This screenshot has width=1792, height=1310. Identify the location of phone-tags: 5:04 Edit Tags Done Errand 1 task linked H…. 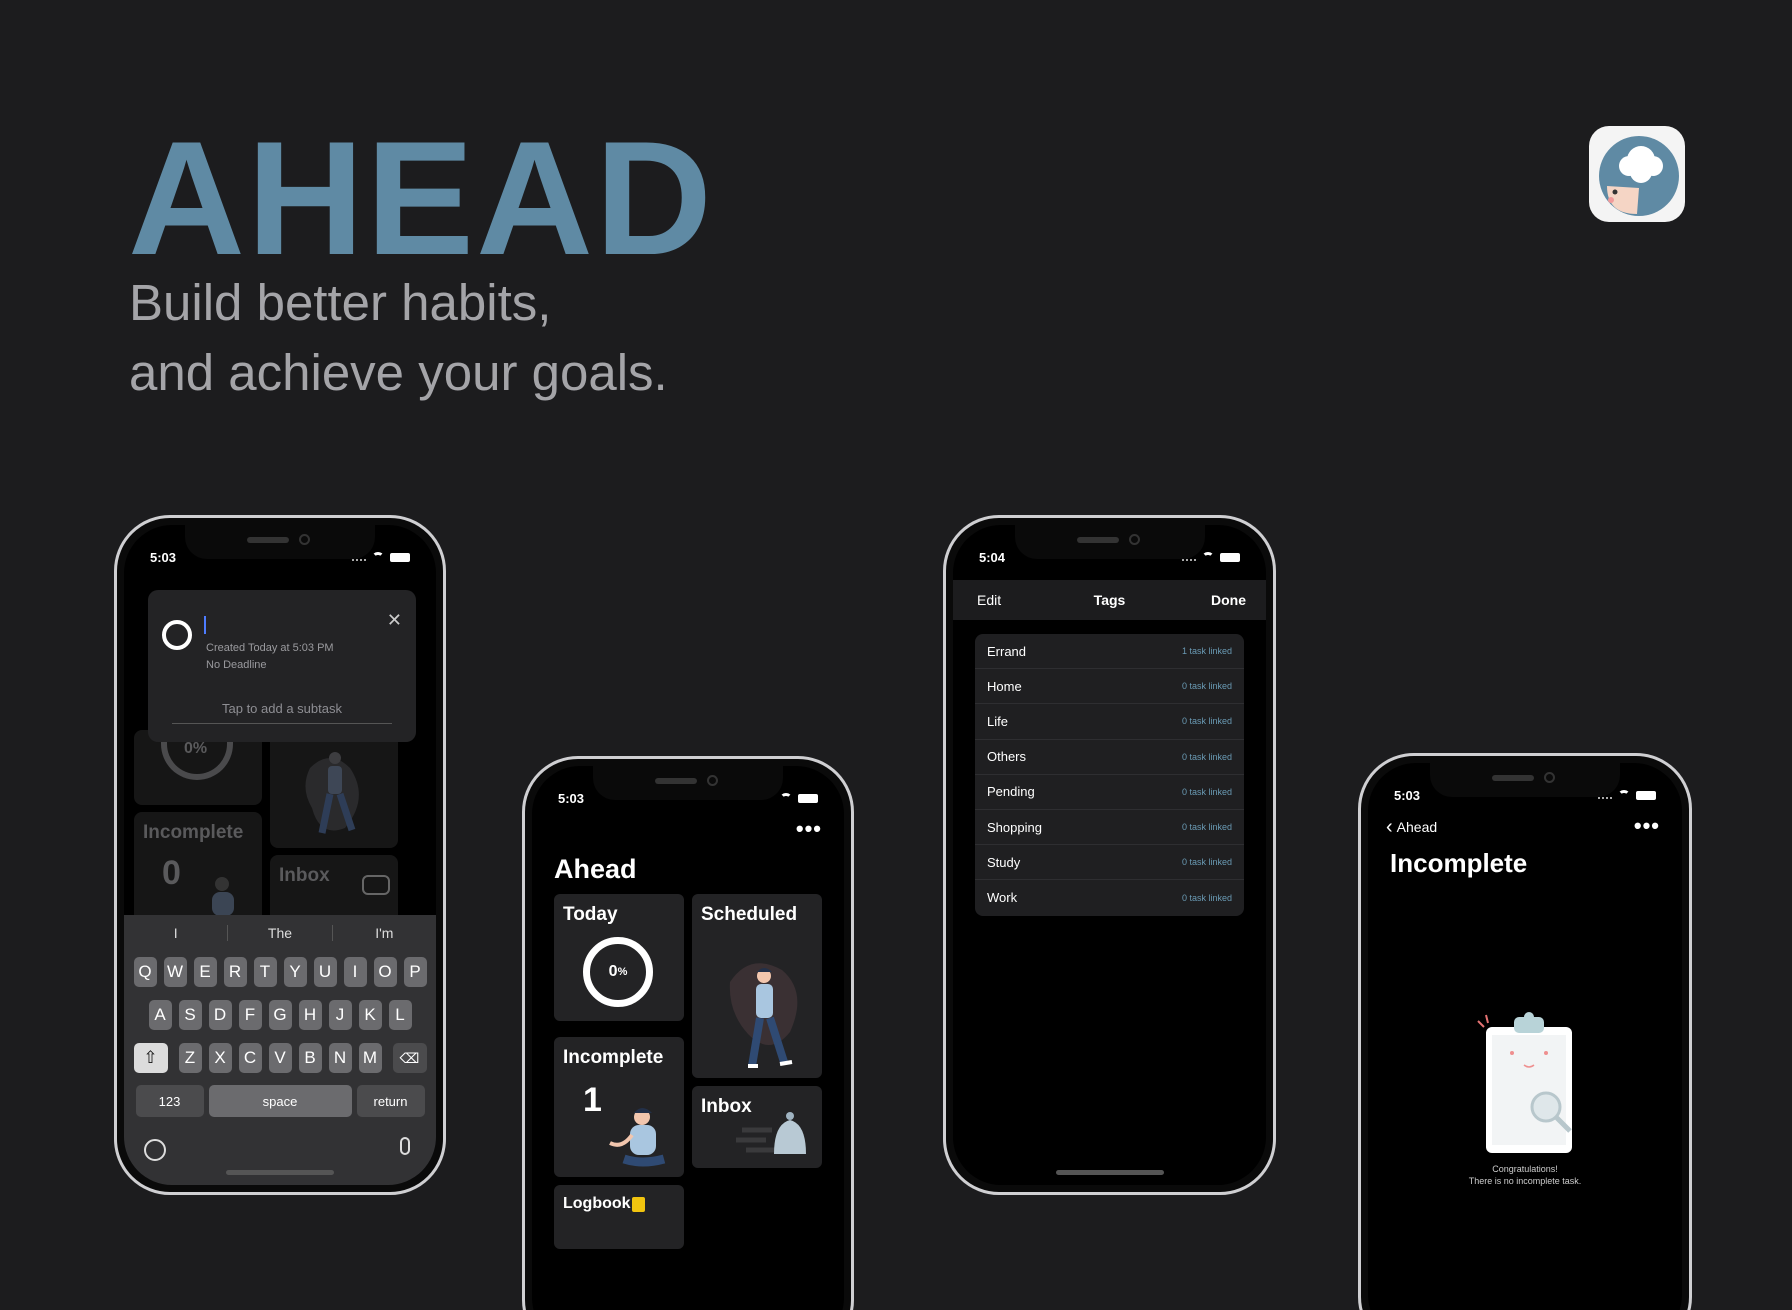
(1109, 855).